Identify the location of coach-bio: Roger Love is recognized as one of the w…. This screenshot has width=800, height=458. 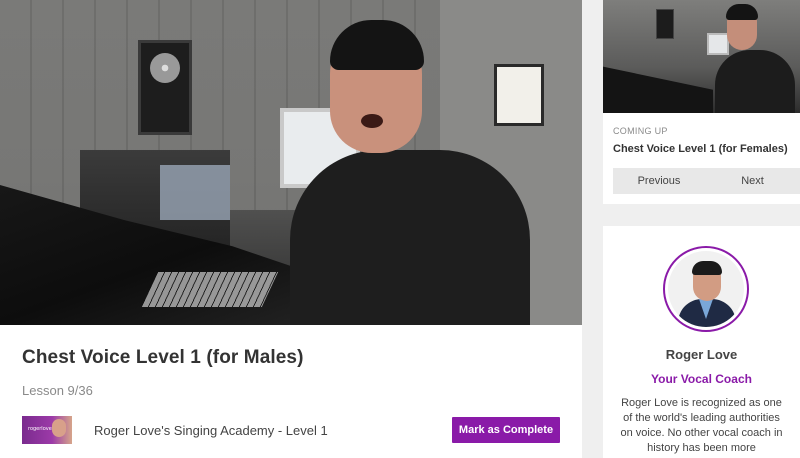
(701, 425).